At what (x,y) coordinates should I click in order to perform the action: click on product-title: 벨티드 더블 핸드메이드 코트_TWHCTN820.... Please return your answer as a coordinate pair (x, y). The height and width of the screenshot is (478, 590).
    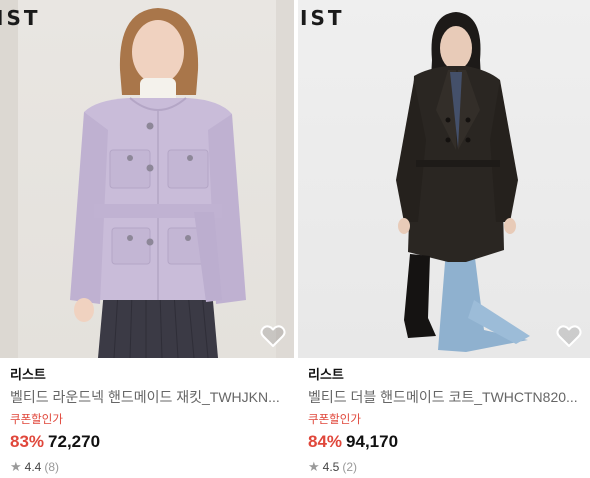
    Looking at the image, I should click on (446, 397).